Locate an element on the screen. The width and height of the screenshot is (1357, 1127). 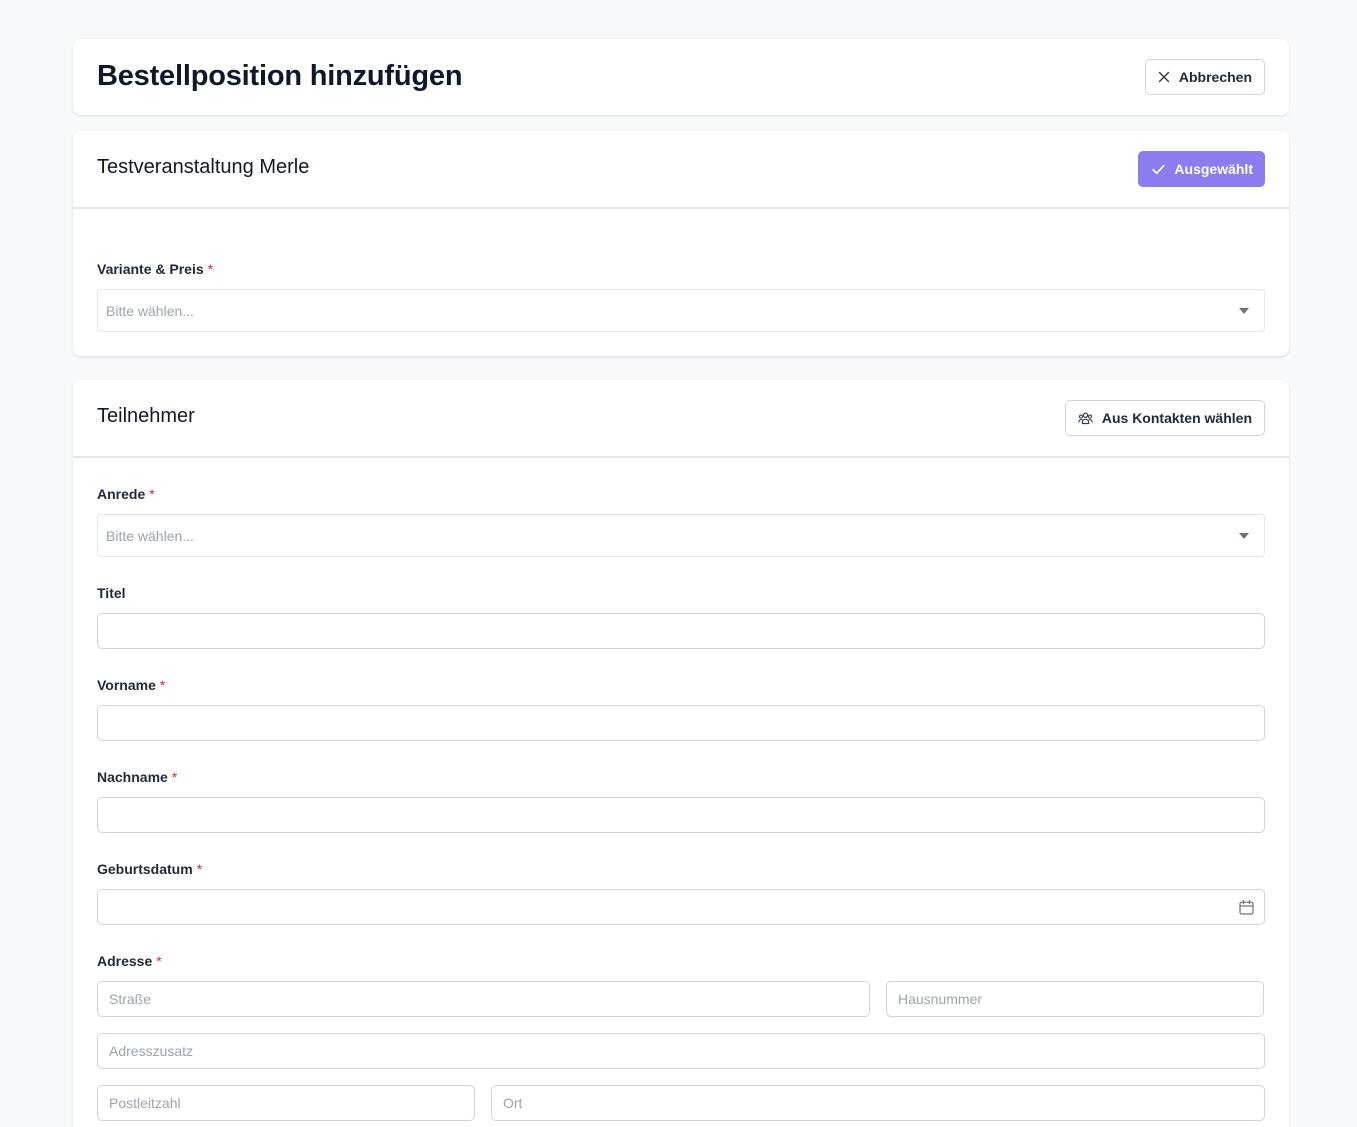
page-title: Bestellposition hinzufügen is located at coordinates (280, 76).